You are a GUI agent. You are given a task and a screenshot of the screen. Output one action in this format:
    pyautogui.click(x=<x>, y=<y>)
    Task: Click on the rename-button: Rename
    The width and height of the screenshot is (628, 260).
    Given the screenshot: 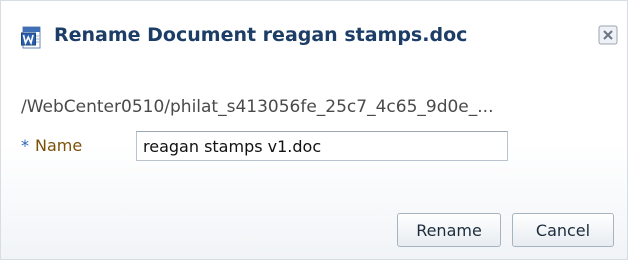 What is the action you would take?
    pyautogui.click(x=449, y=230)
    